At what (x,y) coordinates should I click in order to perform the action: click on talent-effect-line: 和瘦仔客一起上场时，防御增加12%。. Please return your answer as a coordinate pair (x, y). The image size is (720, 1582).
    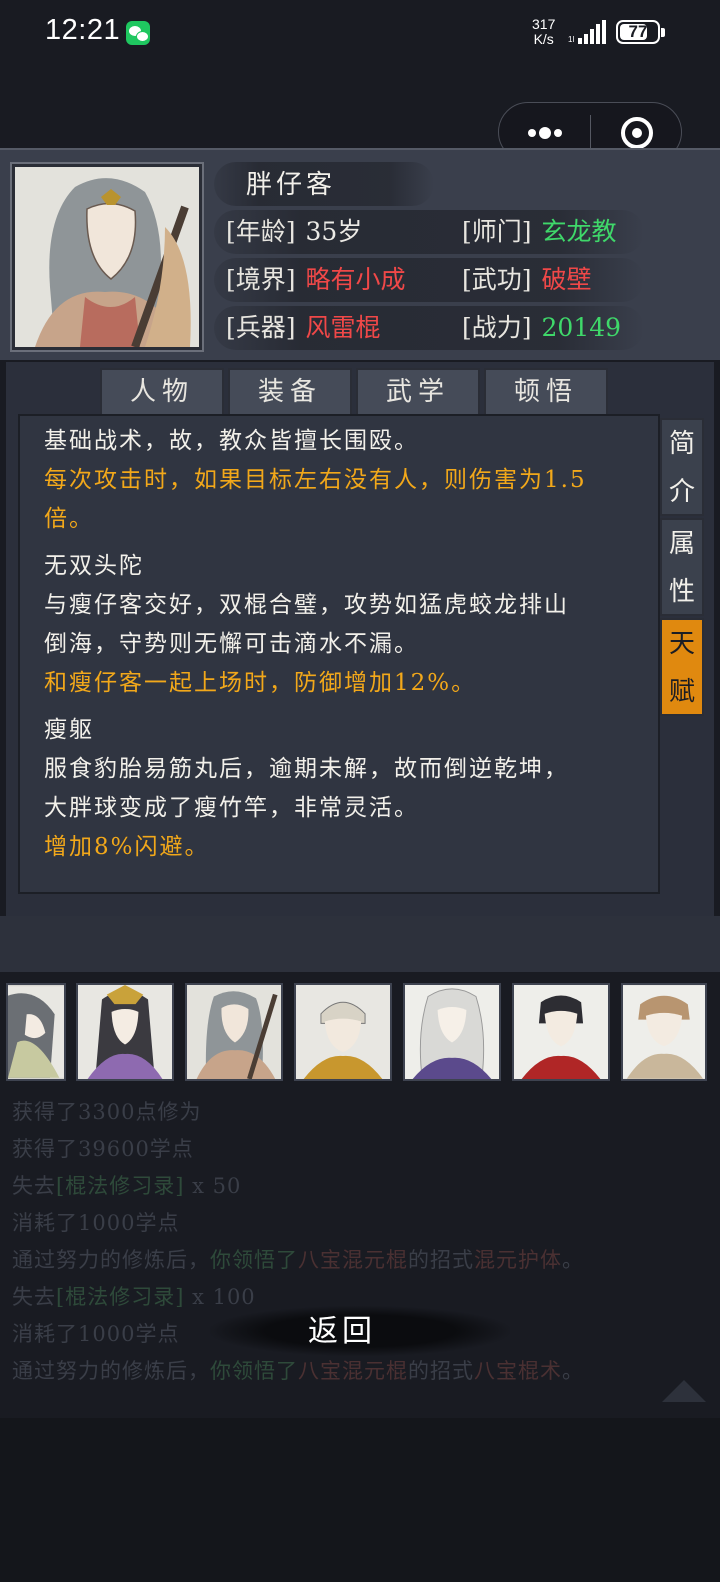
    Looking at the image, I should click on (260, 683).